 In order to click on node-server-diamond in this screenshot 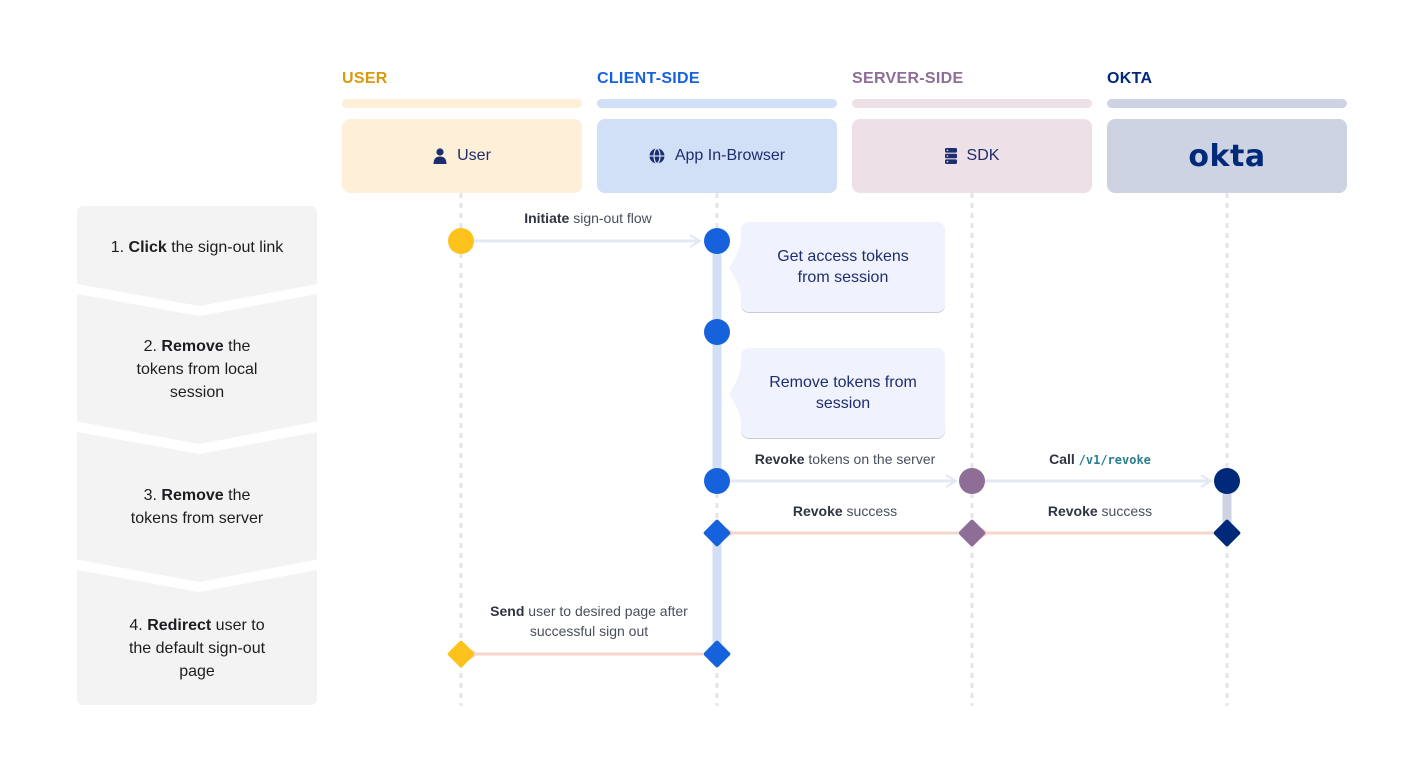, I will do `click(972, 533)`.